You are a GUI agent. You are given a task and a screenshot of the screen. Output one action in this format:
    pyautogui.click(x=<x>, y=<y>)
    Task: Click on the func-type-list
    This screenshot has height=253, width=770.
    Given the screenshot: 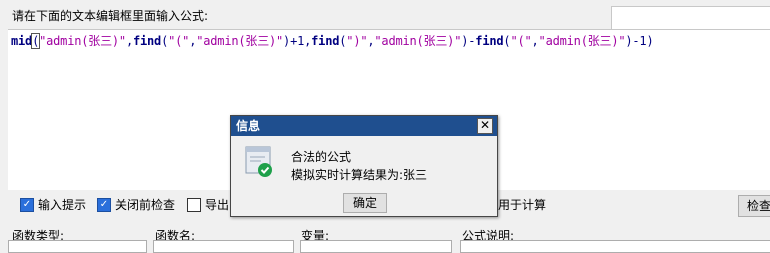 What is the action you would take?
    pyautogui.click(x=77, y=246)
    